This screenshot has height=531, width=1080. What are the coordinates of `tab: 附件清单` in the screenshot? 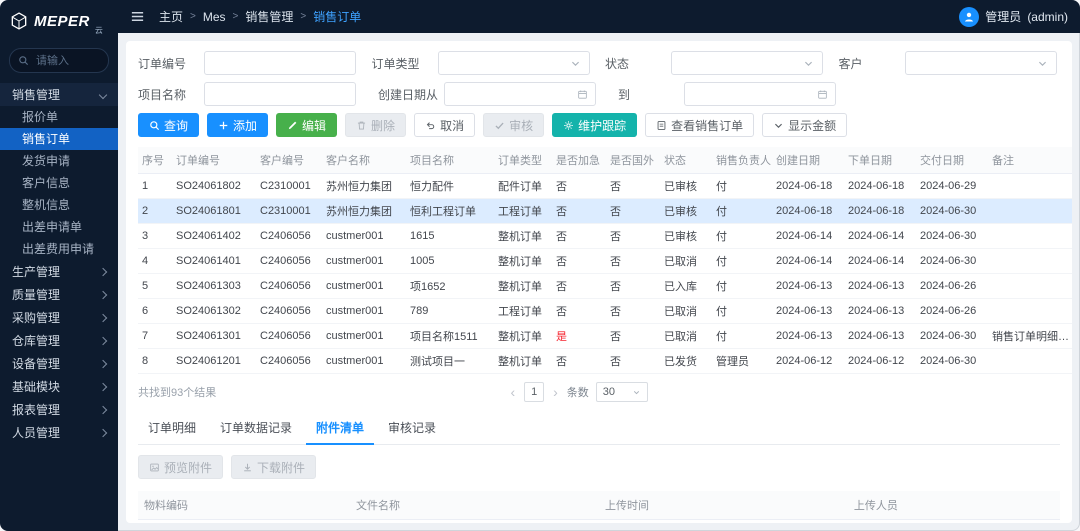 It's located at (340, 428).